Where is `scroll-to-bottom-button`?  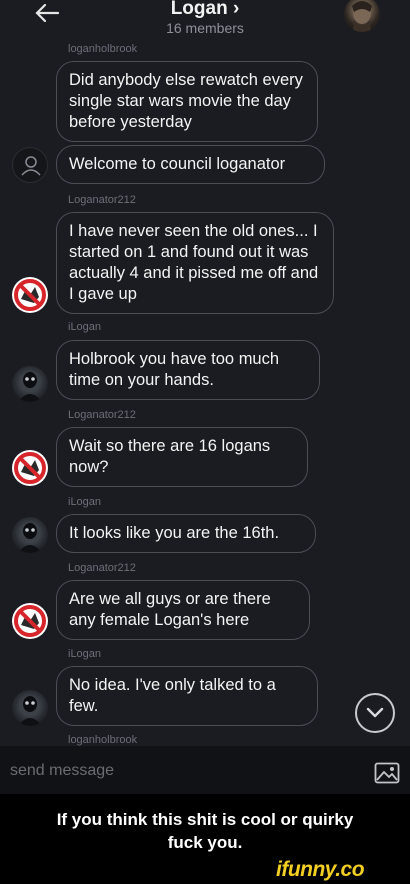
scroll-to-bottom-button is located at coordinates (375, 713).